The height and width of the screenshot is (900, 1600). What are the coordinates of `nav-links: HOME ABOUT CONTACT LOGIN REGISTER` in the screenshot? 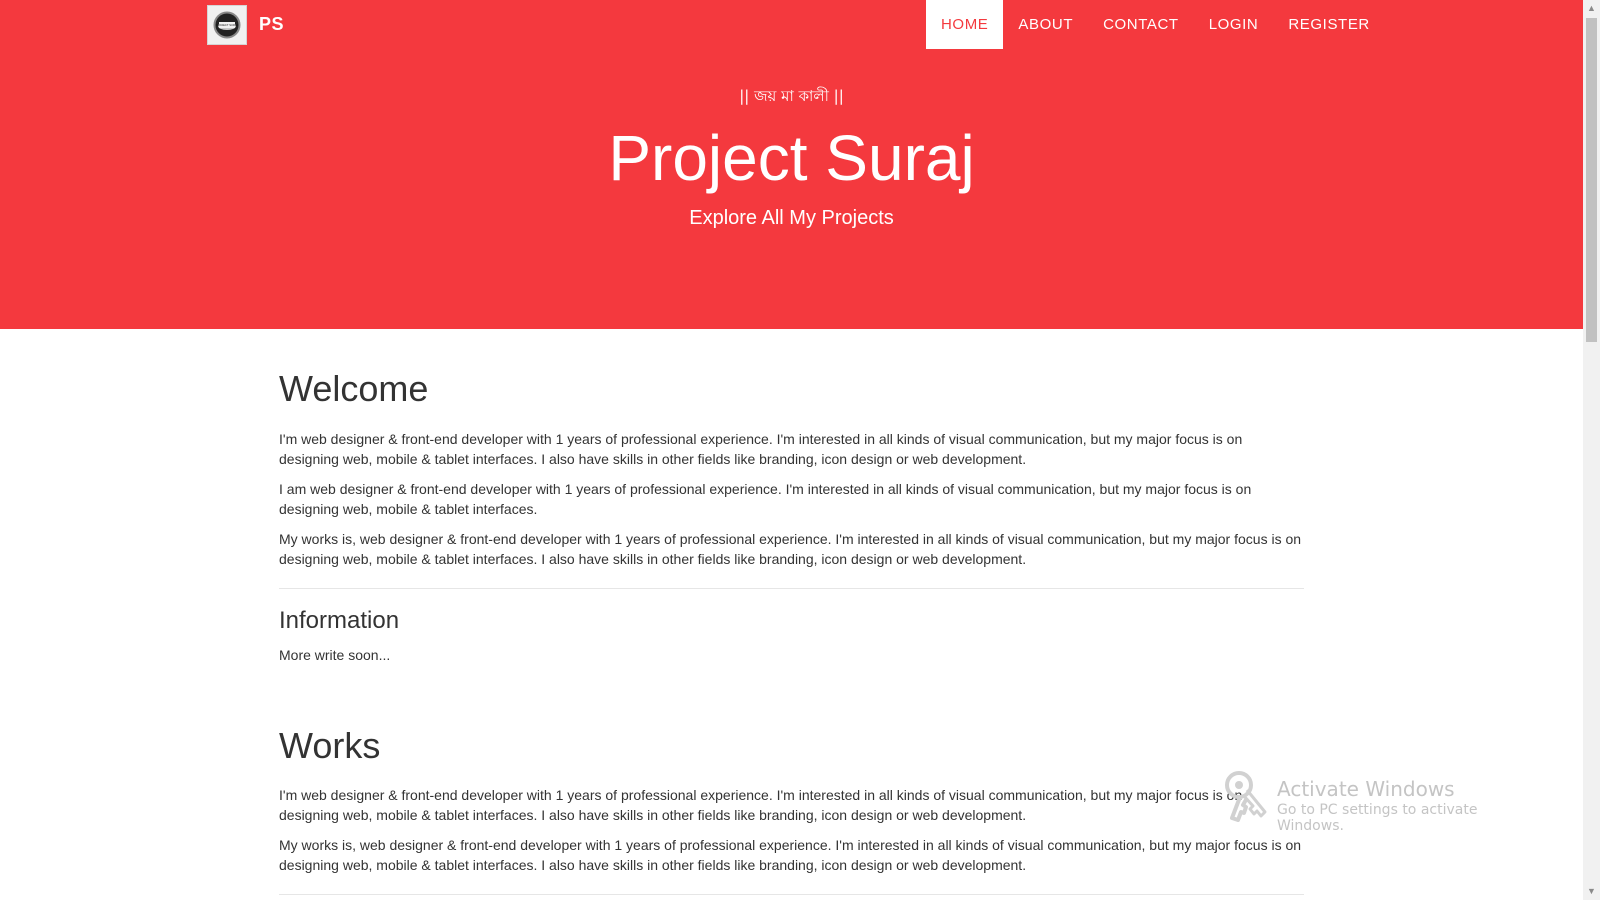 It's located at (1155, 24).